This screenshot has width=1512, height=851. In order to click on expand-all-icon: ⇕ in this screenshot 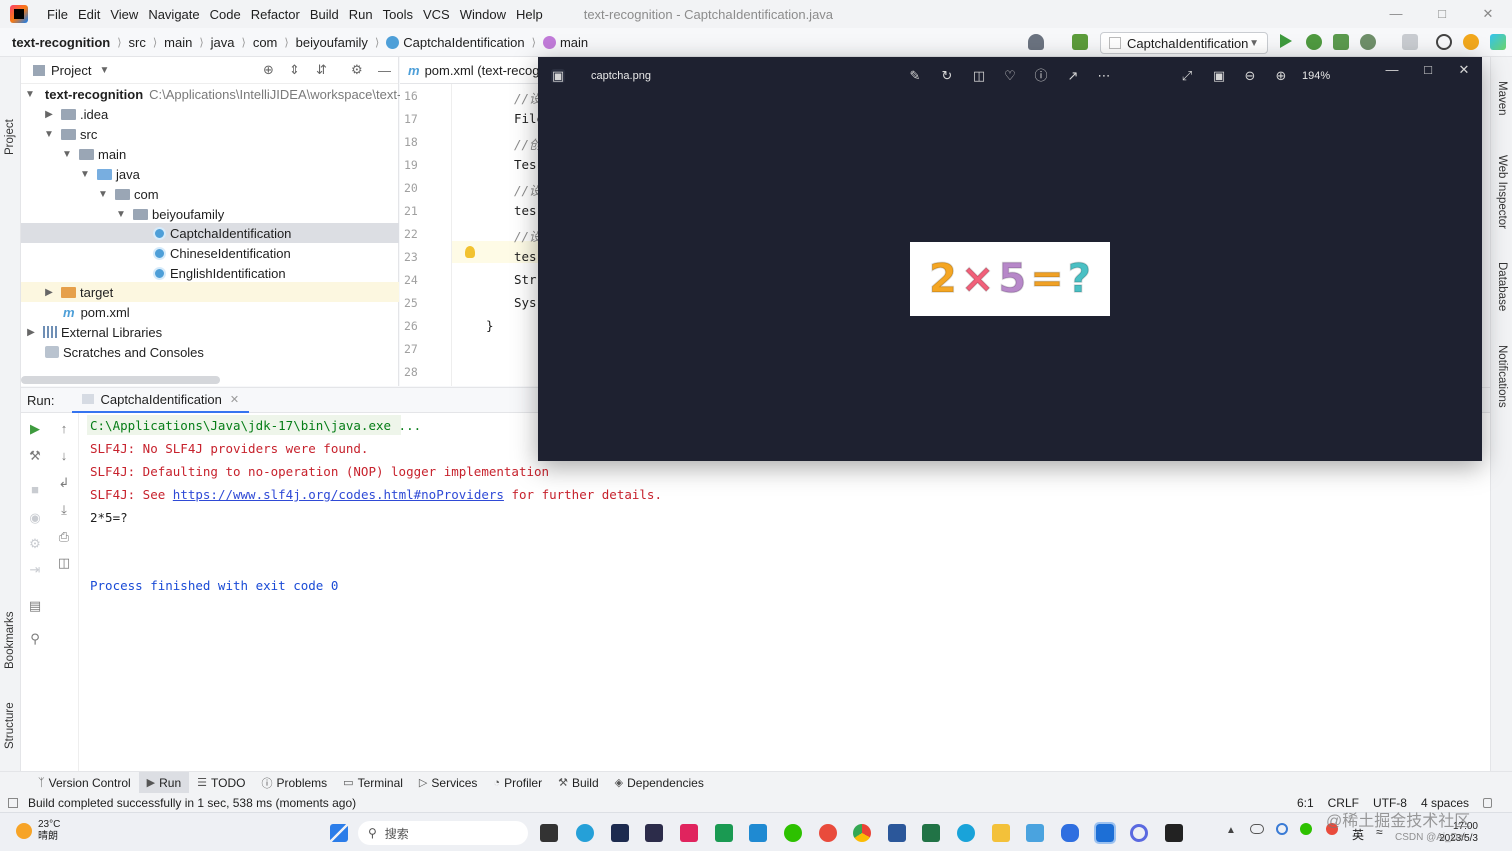, I will do `click(294, 70)`.